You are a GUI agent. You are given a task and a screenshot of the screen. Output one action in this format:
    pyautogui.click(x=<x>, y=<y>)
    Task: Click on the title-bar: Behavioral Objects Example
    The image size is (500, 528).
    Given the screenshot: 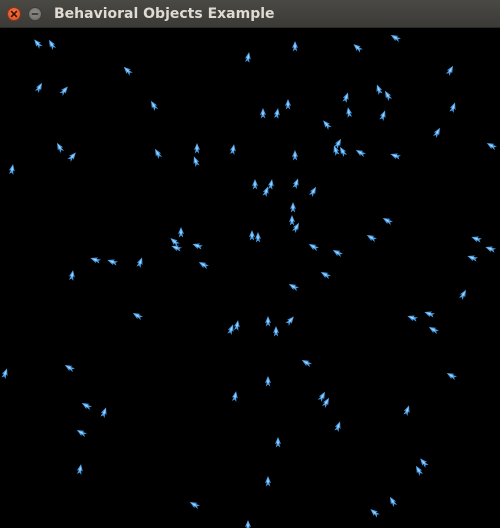 What is the action you would take?
    pyautogui.click(x=250, y=14)
    